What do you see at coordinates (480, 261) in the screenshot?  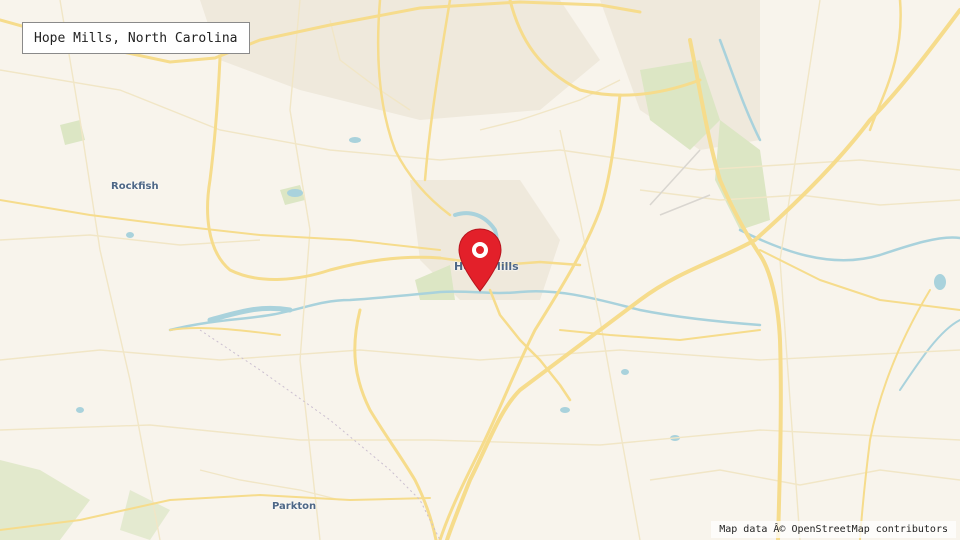 I see `map-pin-icon` at bounding box center [480, 261].